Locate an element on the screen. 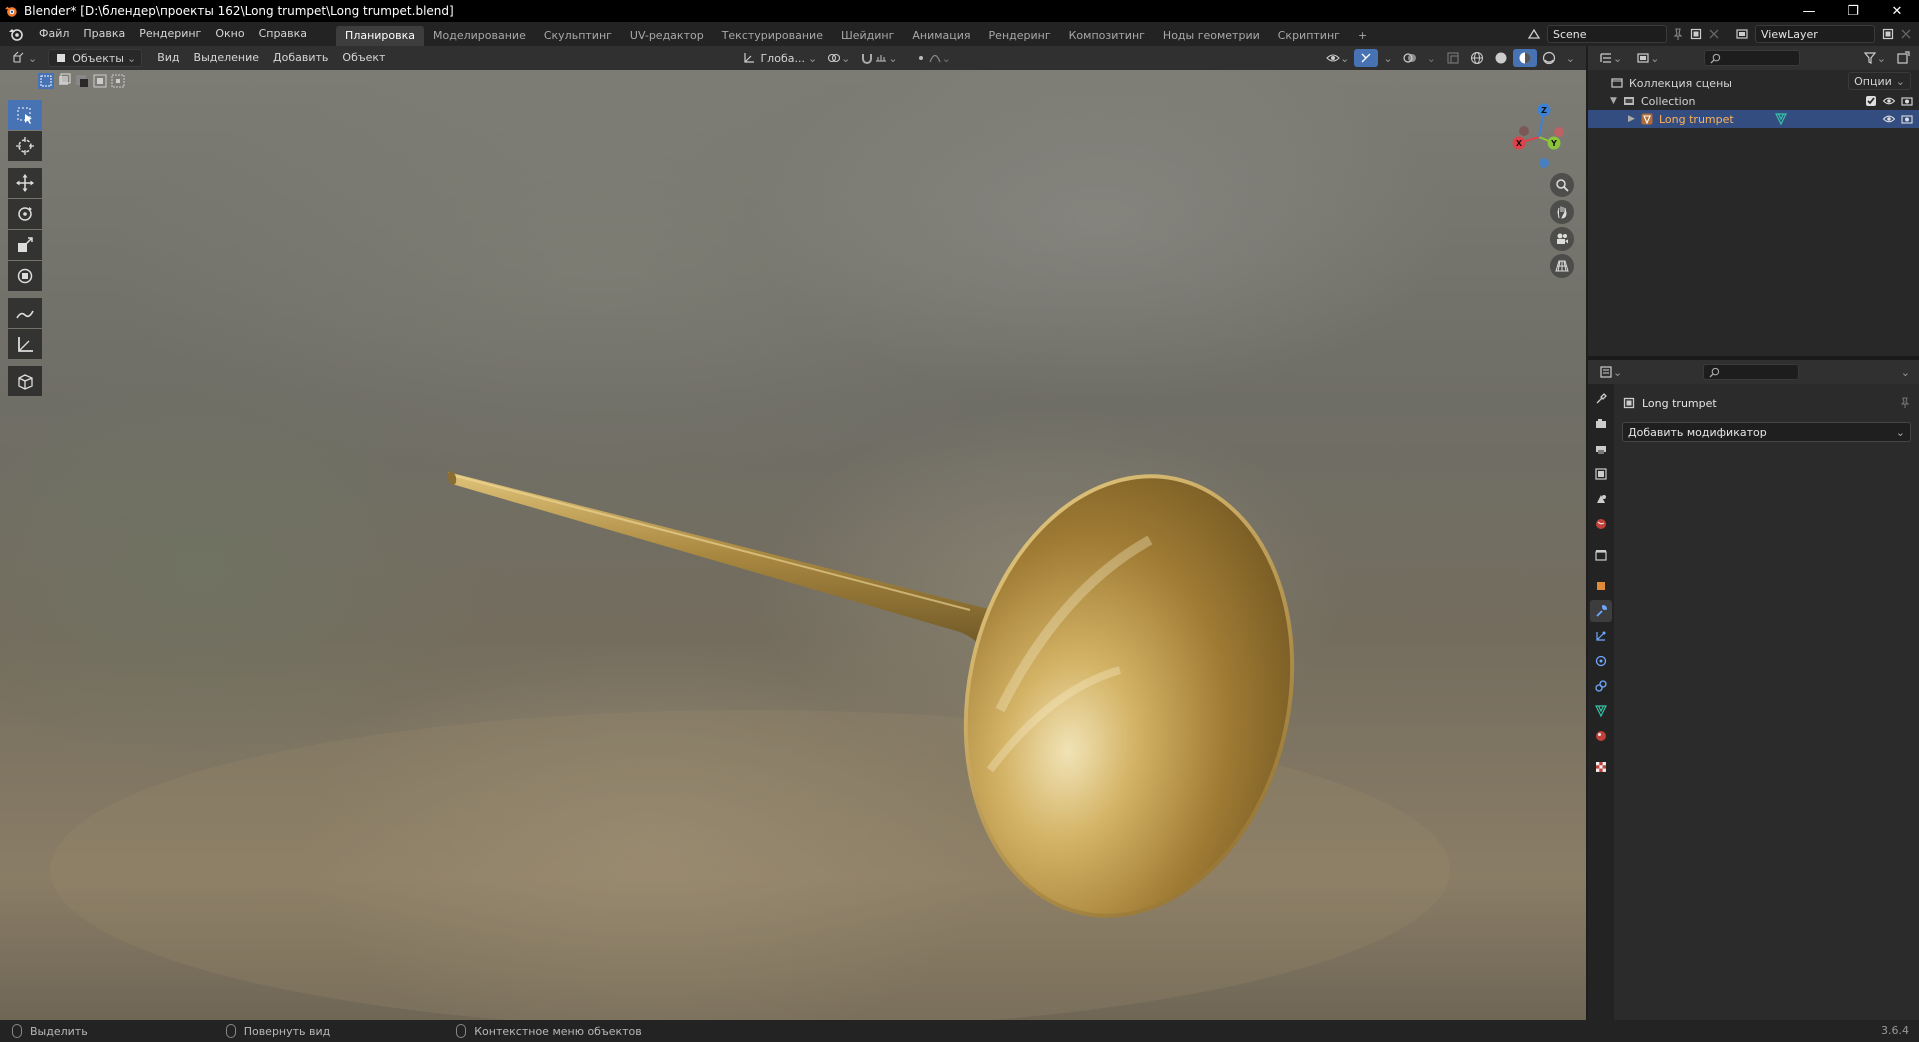 The image size is (1919, 1042). shading-material-button is located at coordinates (1524, 58).